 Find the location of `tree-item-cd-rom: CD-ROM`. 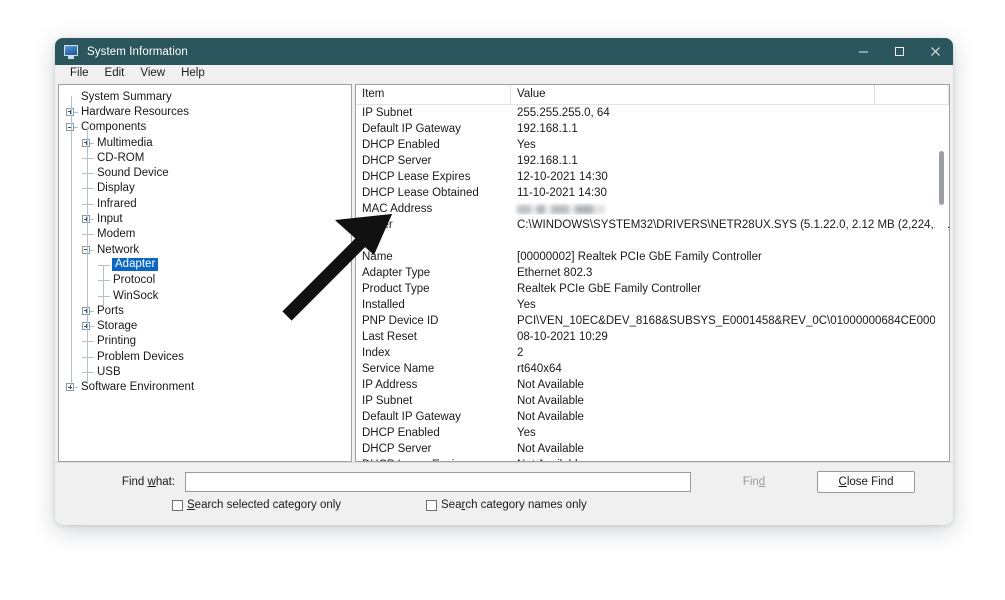

tree-item-cd-rom: CD-ROM is located at coordinates (205, 157).